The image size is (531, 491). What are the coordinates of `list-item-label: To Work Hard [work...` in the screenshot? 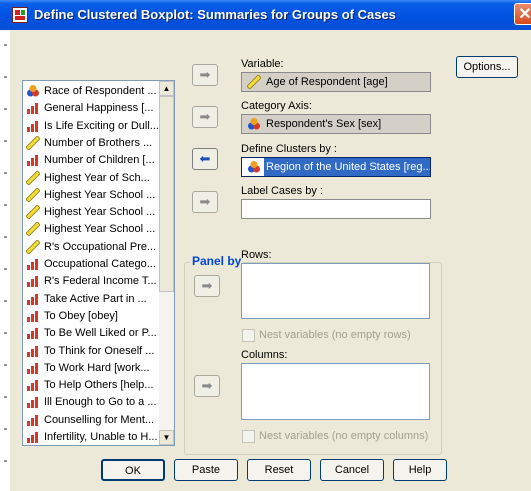 It's located at (97, 367).